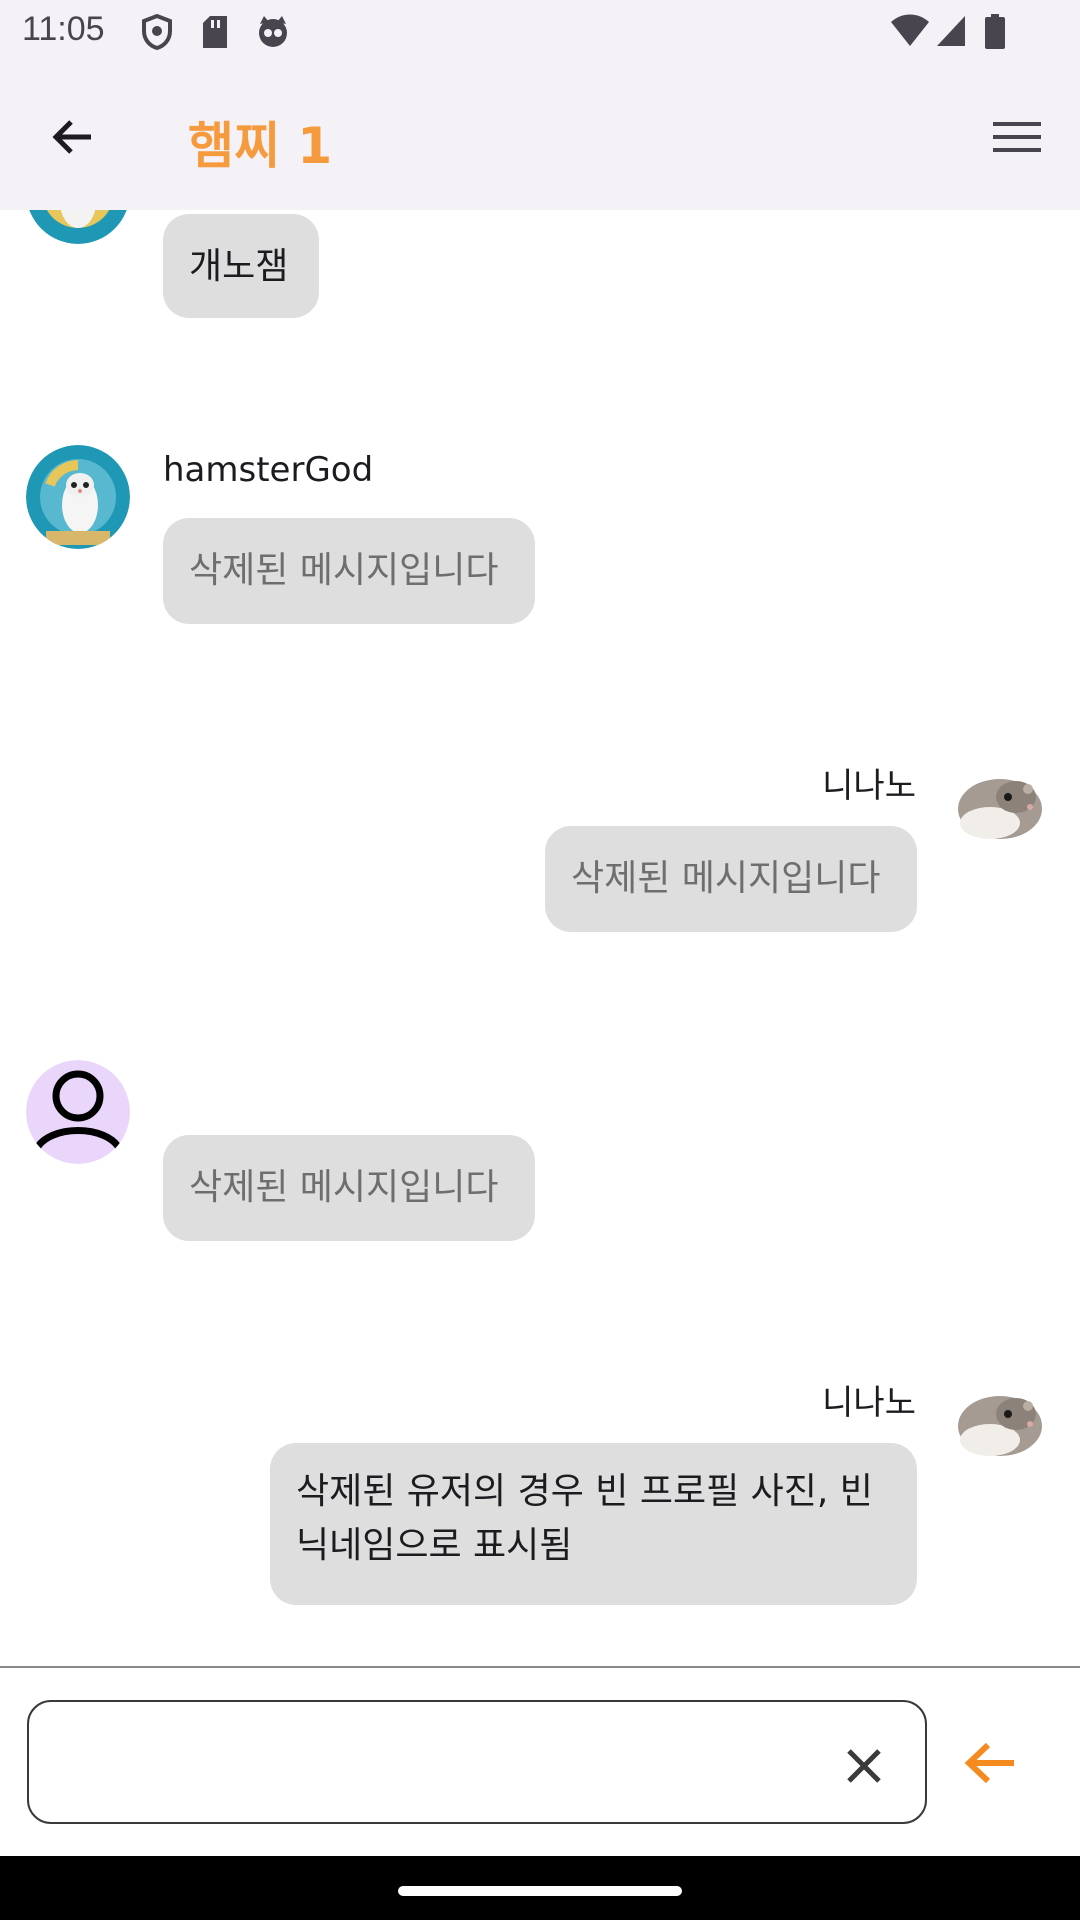  Describe the element at coordinates (63, 29) in the screenshot. I see `status-time: 11:05` at that location.